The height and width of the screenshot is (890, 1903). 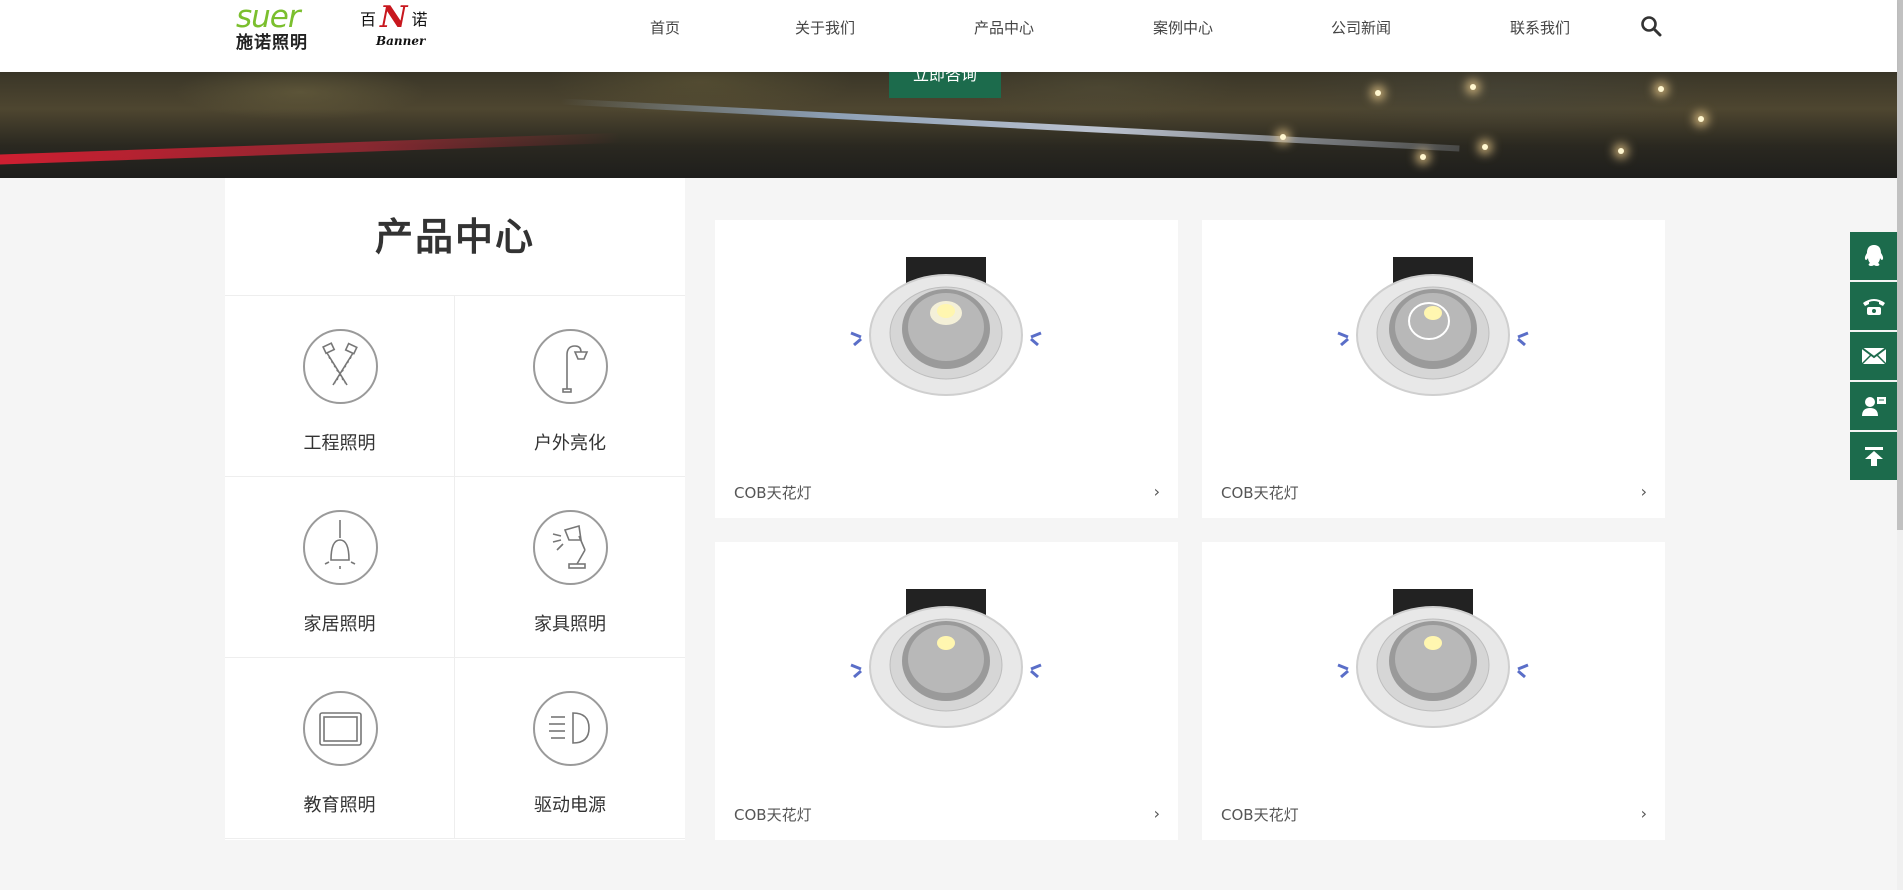 What do you see at coordinates (570, 624) in the screenshot?
I see `category-label: 家具照明` at bounding box center [570, 624].